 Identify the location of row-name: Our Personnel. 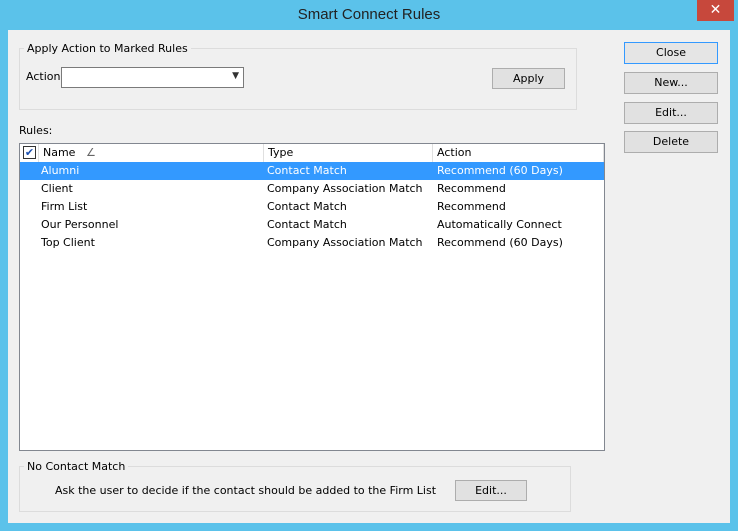
(80, 224).